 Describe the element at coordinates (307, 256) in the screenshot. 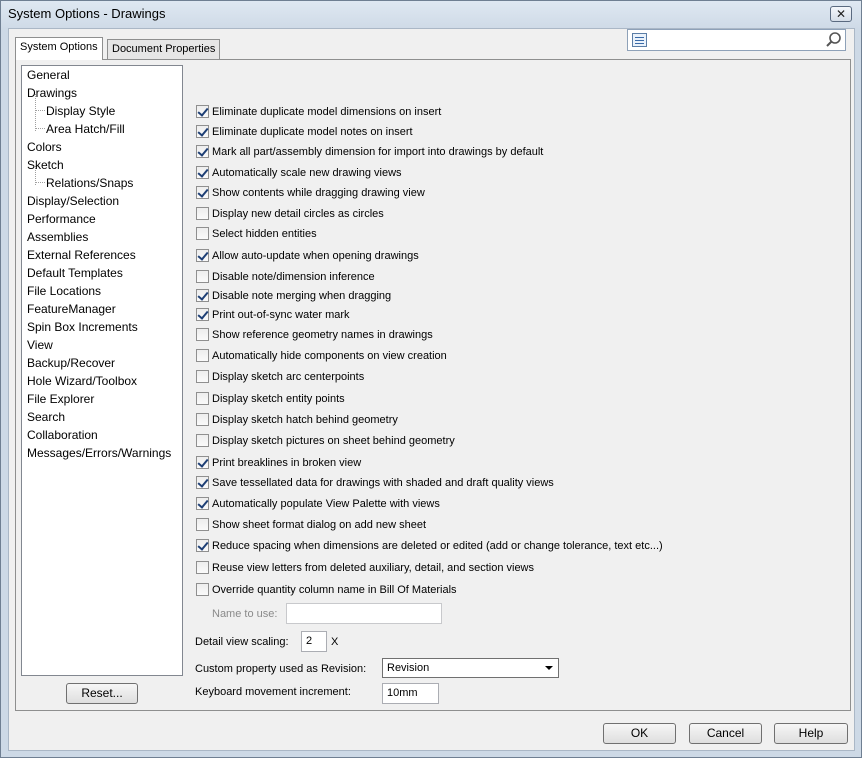

I see `option-row: Allow auto-update when opening drawings` at that location.